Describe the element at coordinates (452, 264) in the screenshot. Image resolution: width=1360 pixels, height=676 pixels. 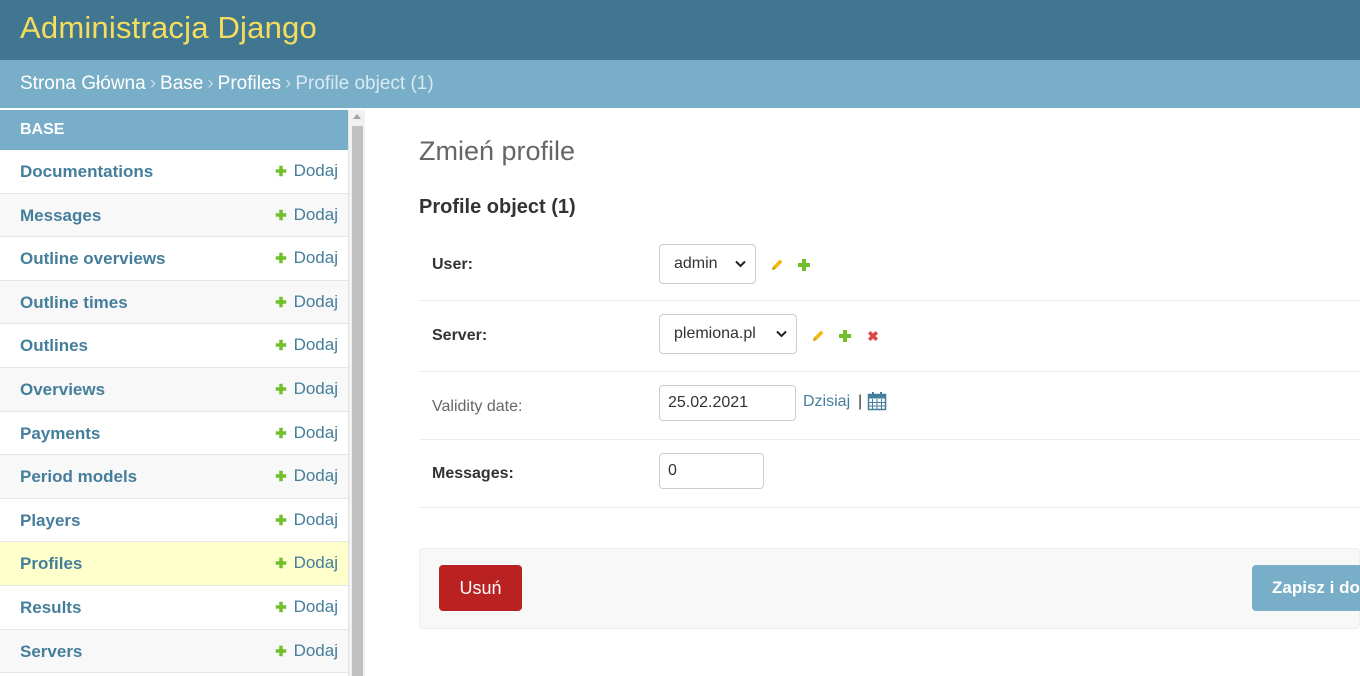
I see `user-label: User:` at that location.